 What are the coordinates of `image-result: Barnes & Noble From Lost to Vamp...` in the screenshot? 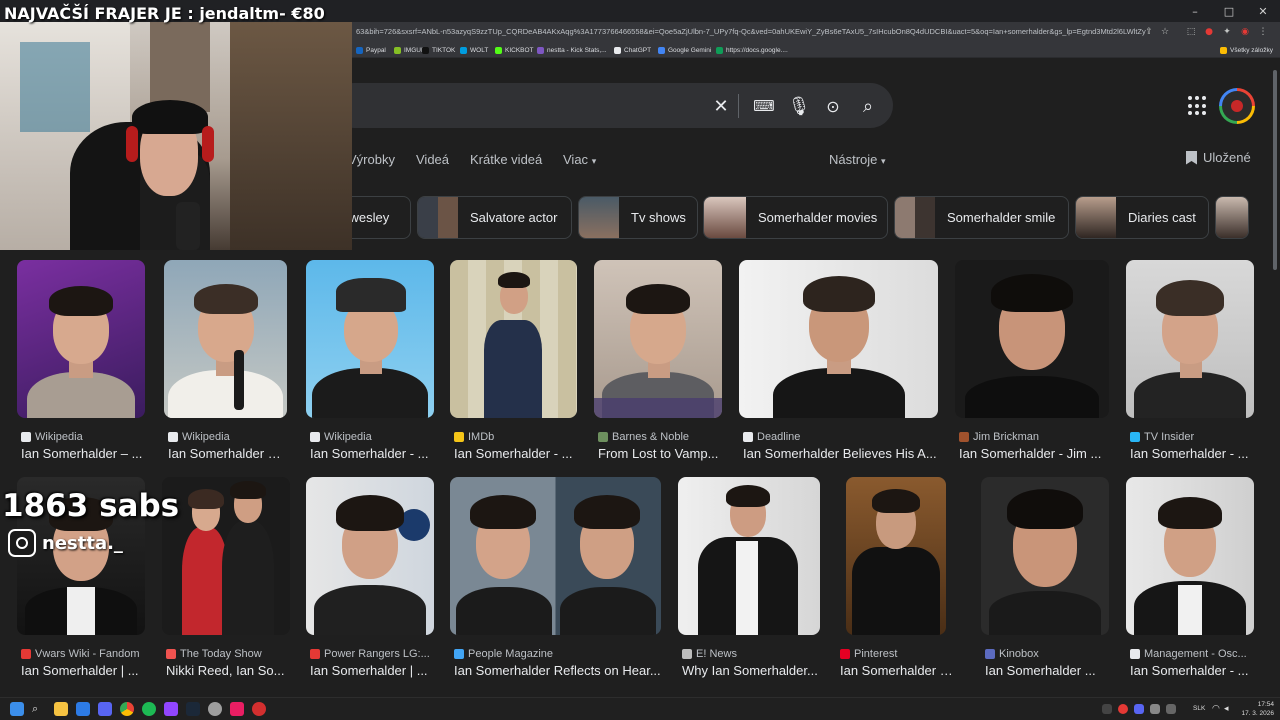 It's located at (658, 365).